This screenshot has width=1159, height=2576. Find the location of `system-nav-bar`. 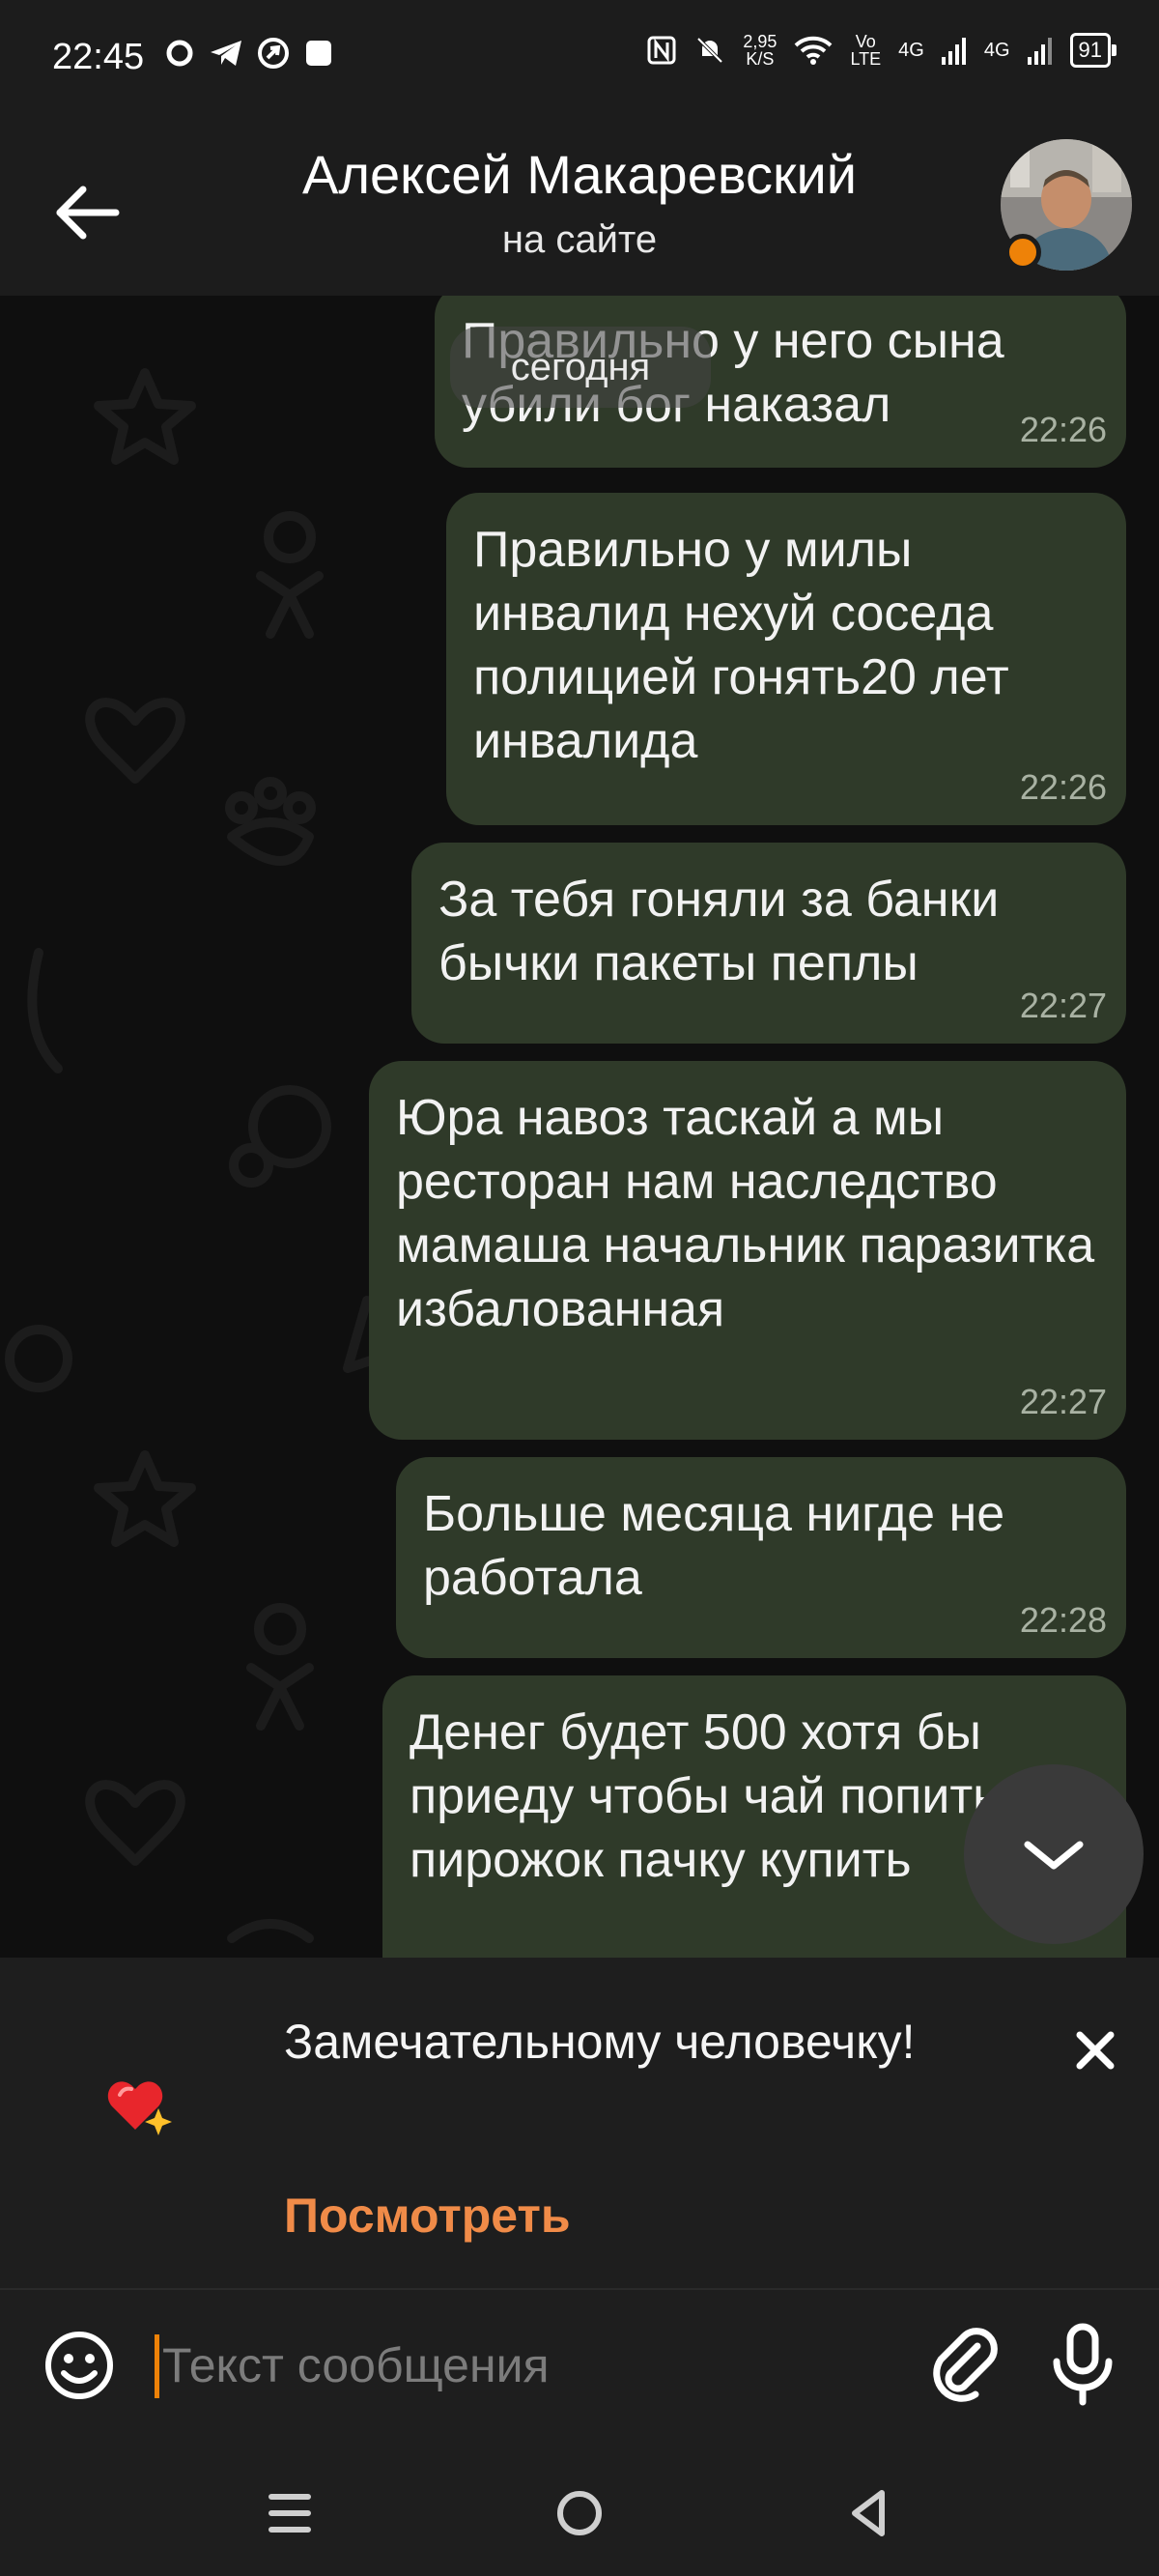

system-nav-bar is located at coordinates (579, 2513).